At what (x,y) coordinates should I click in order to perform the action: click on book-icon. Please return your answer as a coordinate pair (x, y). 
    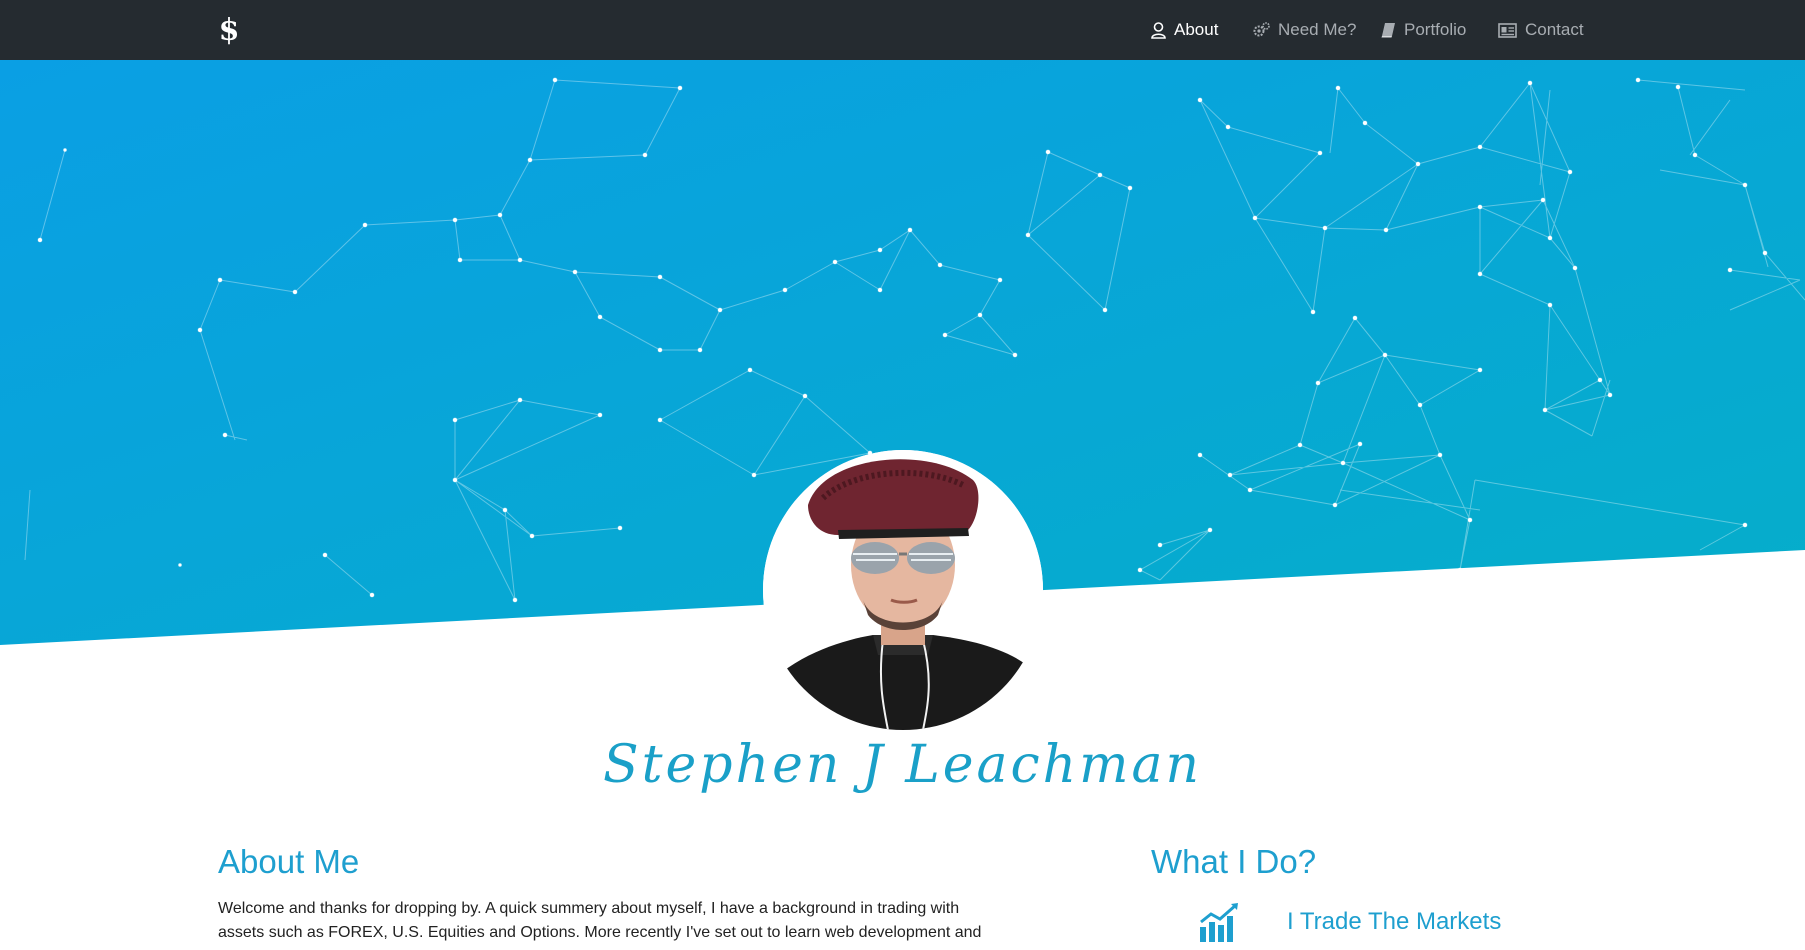
    Looking at the image, I should click on (1388, 30).